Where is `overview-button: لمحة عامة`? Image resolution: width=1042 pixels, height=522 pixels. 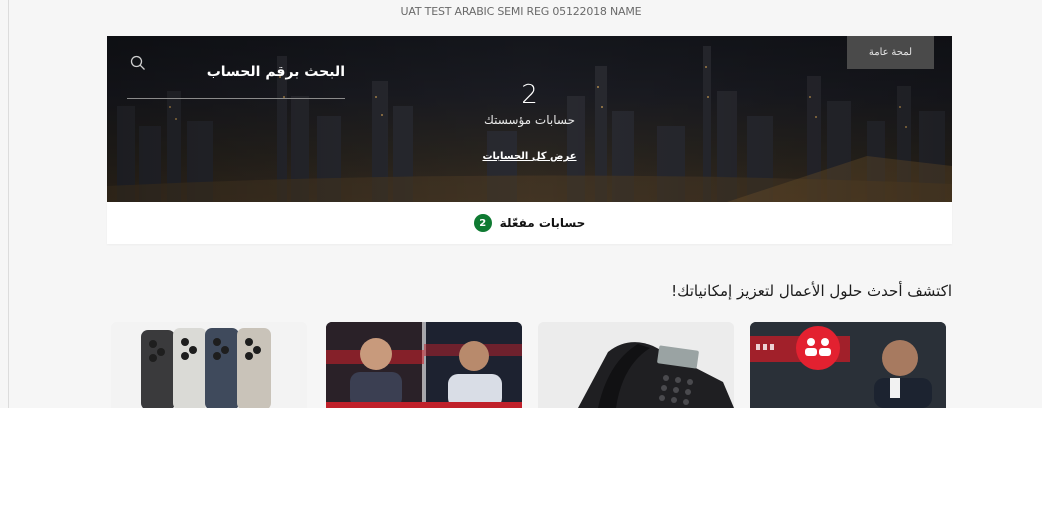
overview-button: لمحة عامة is located at coordinates (890, 52).